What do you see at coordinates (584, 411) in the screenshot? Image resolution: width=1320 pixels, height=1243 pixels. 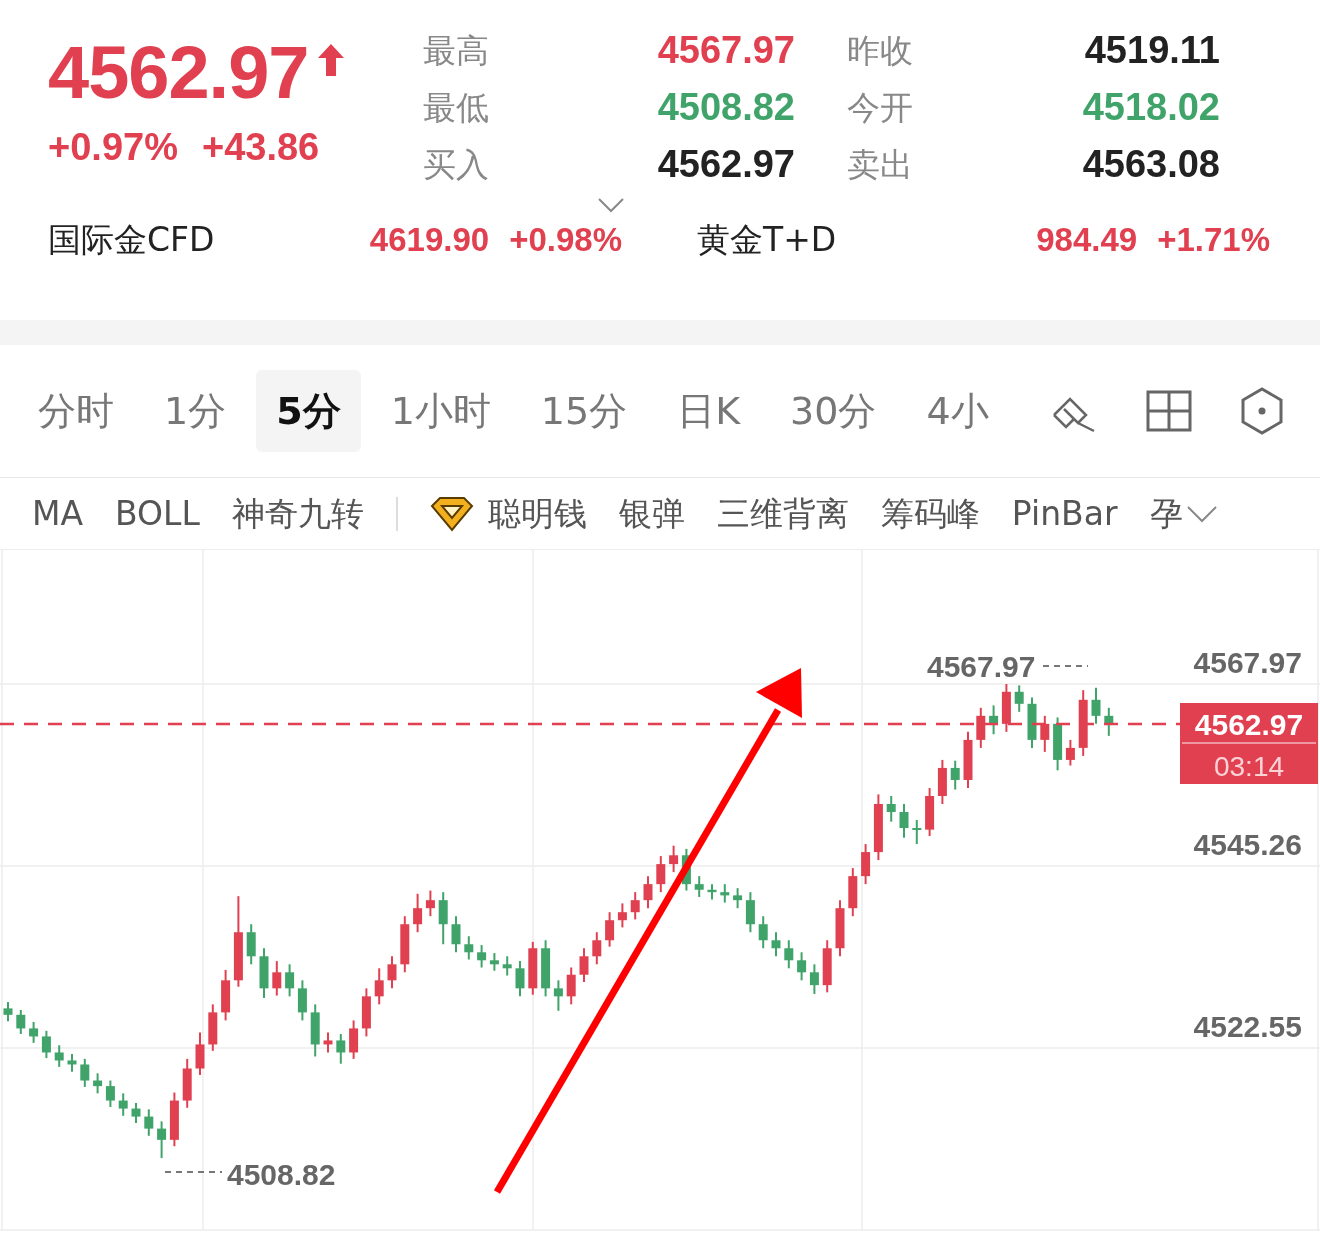 I see `timeframe-tab: 15分` at bounding box center [584, 411].